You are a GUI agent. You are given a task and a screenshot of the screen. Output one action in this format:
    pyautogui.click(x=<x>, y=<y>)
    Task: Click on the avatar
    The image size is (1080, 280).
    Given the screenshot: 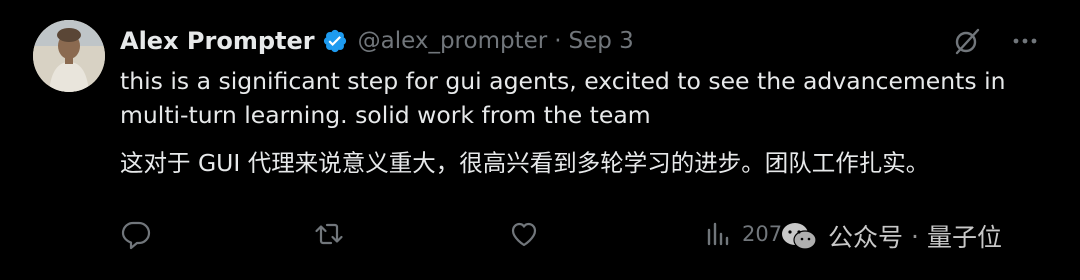 What is the action you would take?
    pyautogui.click(x=69, y=56)
    